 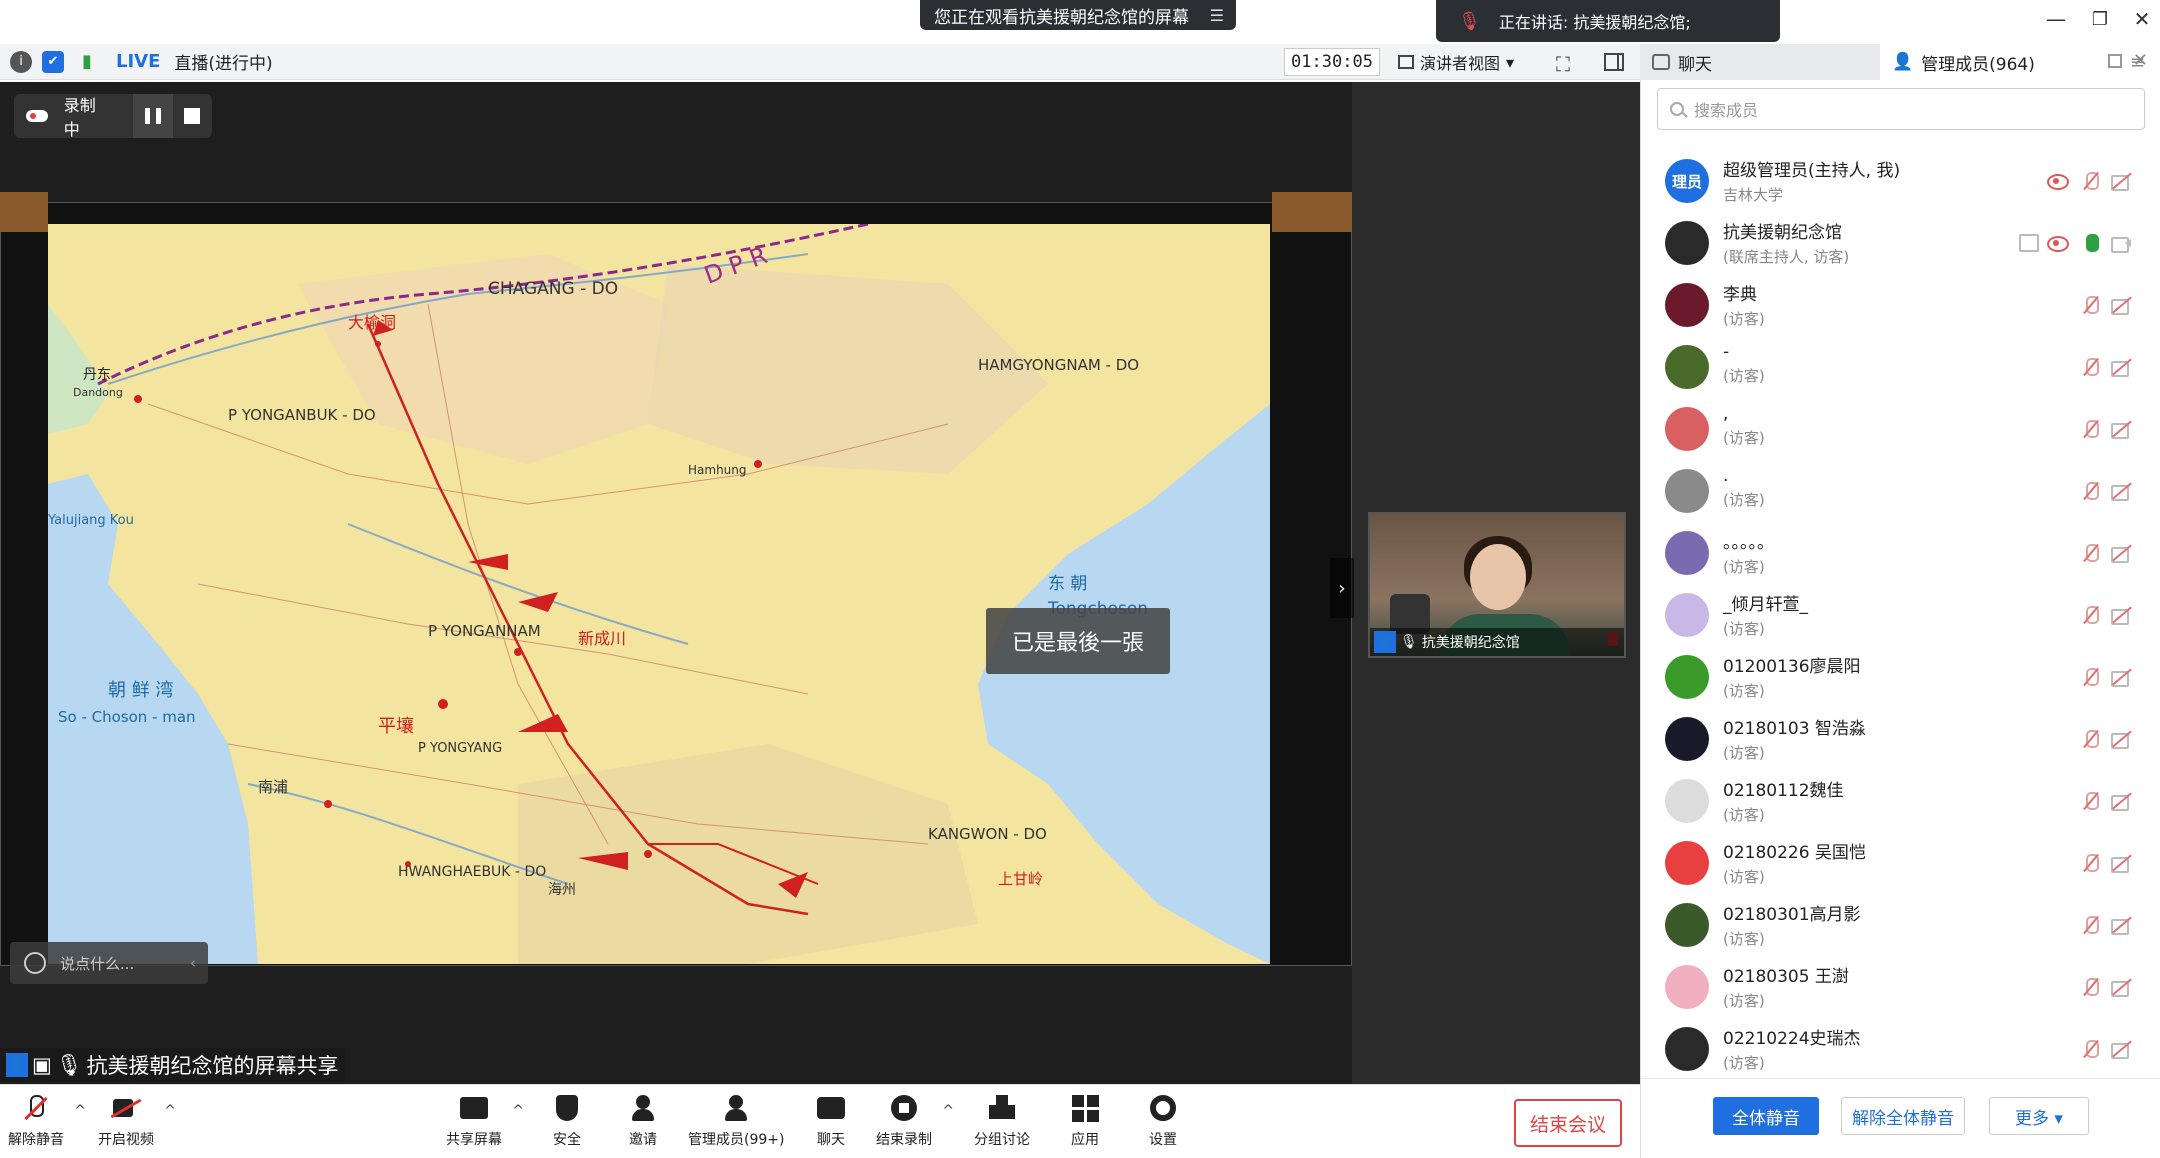 What do you see at coordinates (1563, 64) in the screenshot?
I see `fullscreen-icon: ⛶` at bounding box center [1563, 64].